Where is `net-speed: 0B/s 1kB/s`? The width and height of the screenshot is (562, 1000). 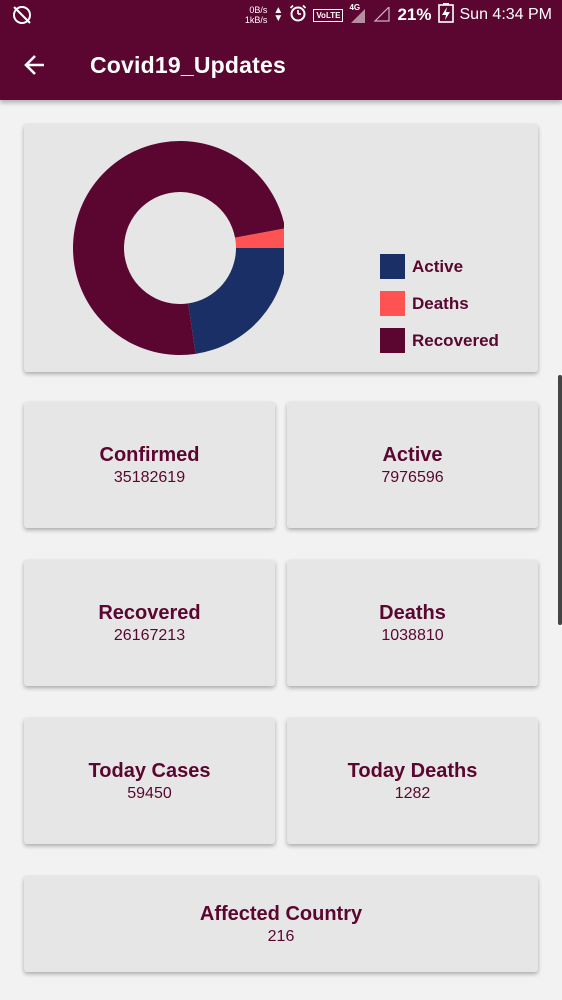 net-speed: 0B/s 1kB/s is located at coordinates (256, 15).